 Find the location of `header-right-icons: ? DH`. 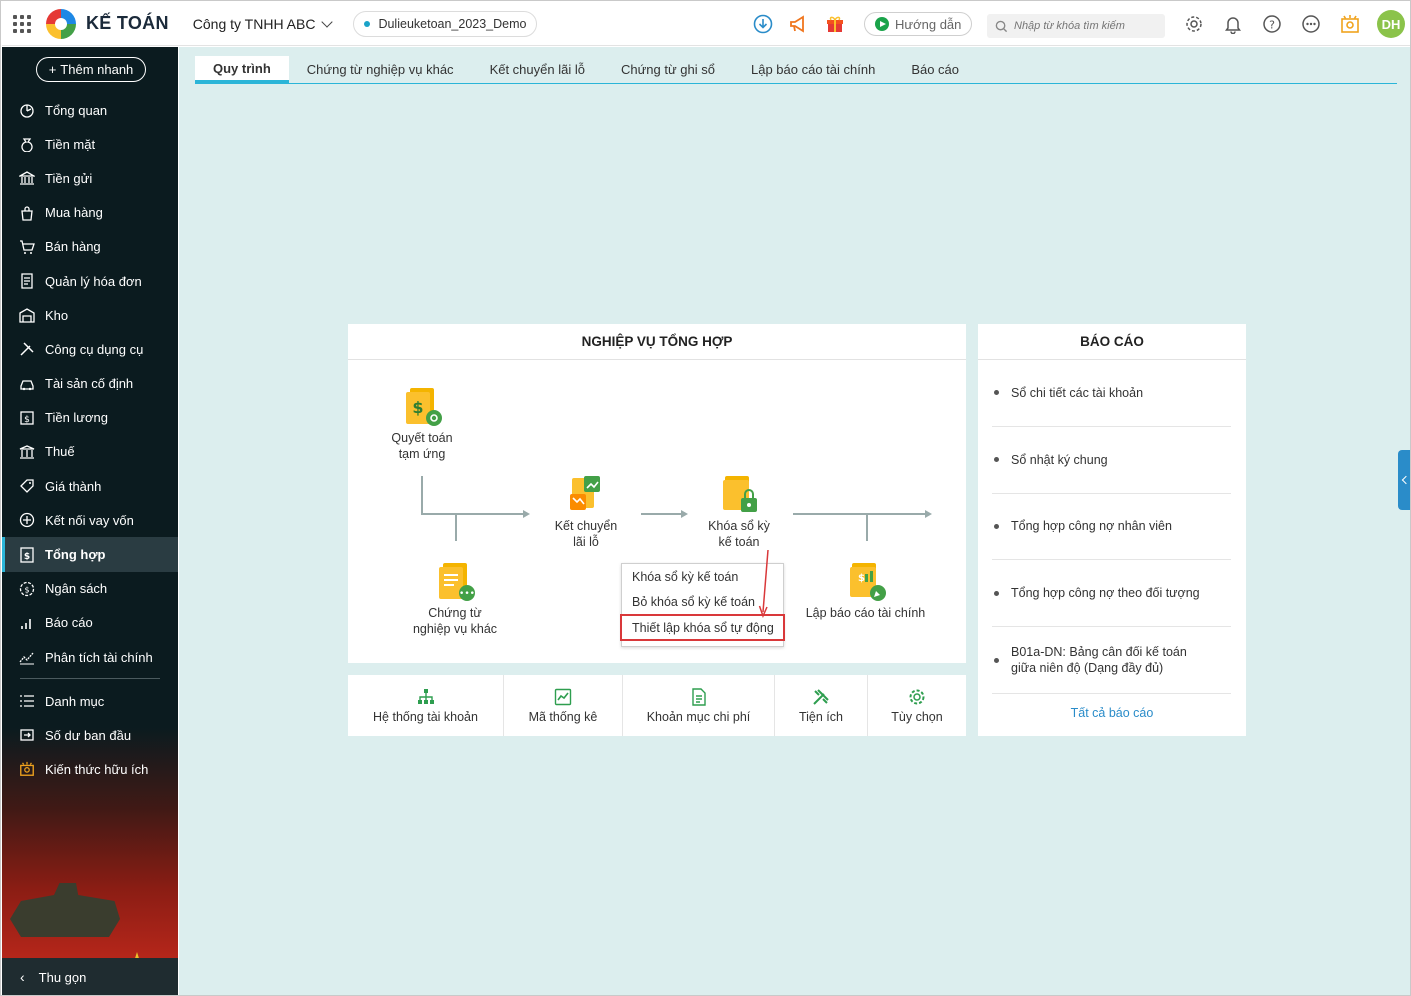

header-right-icons: ? DH is located at coordinates (1293, 24).